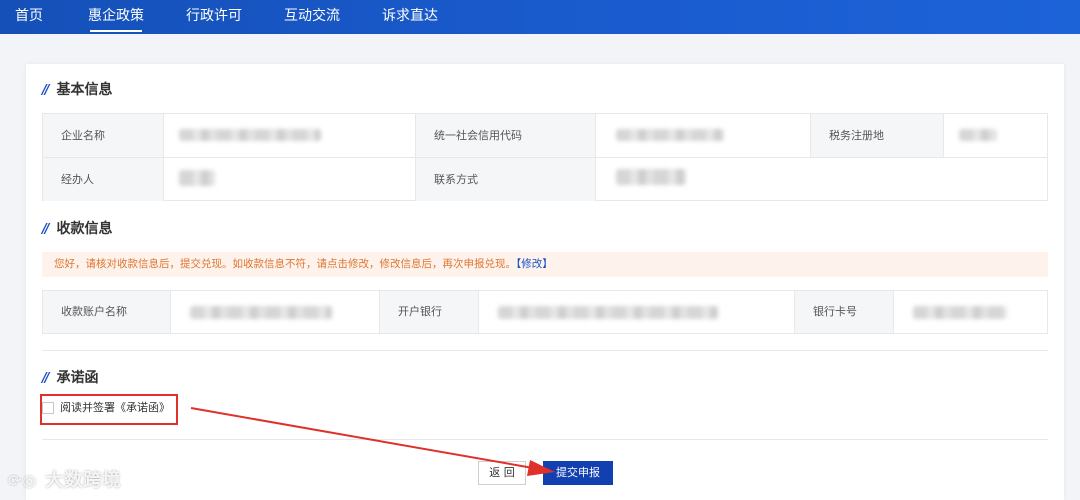  I want to click on commitment-heading: //承诺函, so click(70, 378).